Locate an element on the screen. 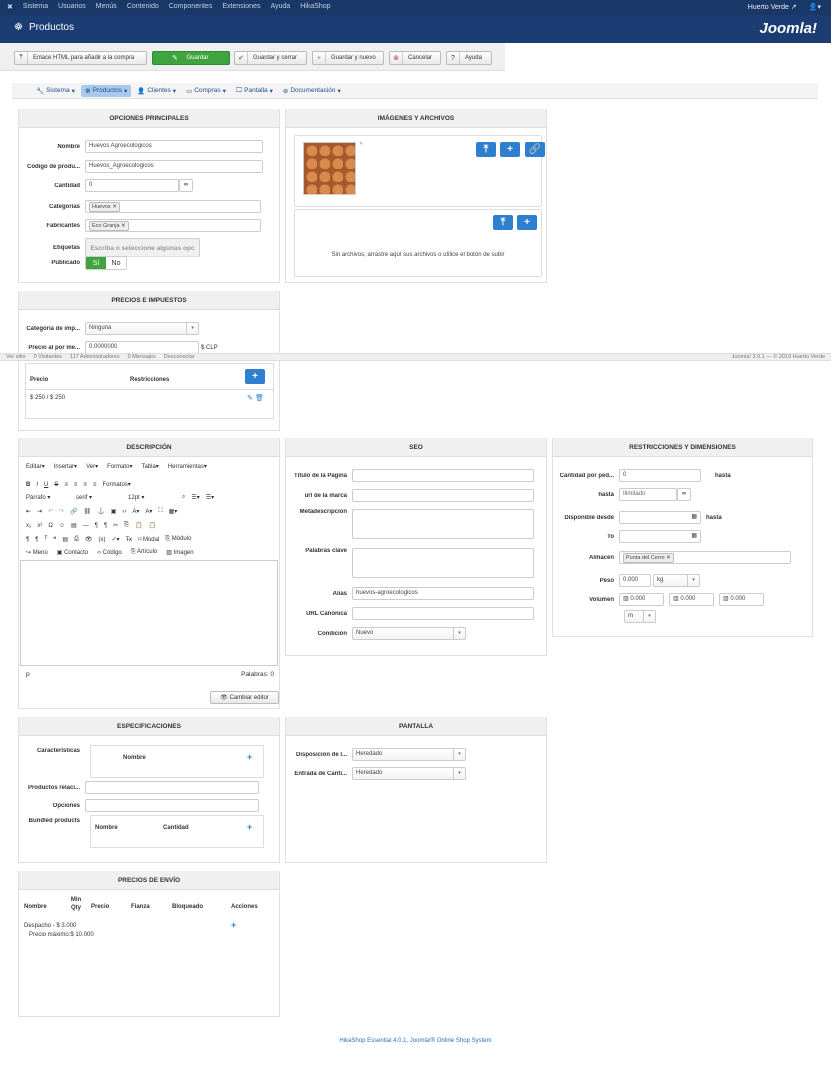 The width and height of the screenshot is (831, 1080). formatos-dropdown: Formatos▾ is located at coordinates (116, 484).